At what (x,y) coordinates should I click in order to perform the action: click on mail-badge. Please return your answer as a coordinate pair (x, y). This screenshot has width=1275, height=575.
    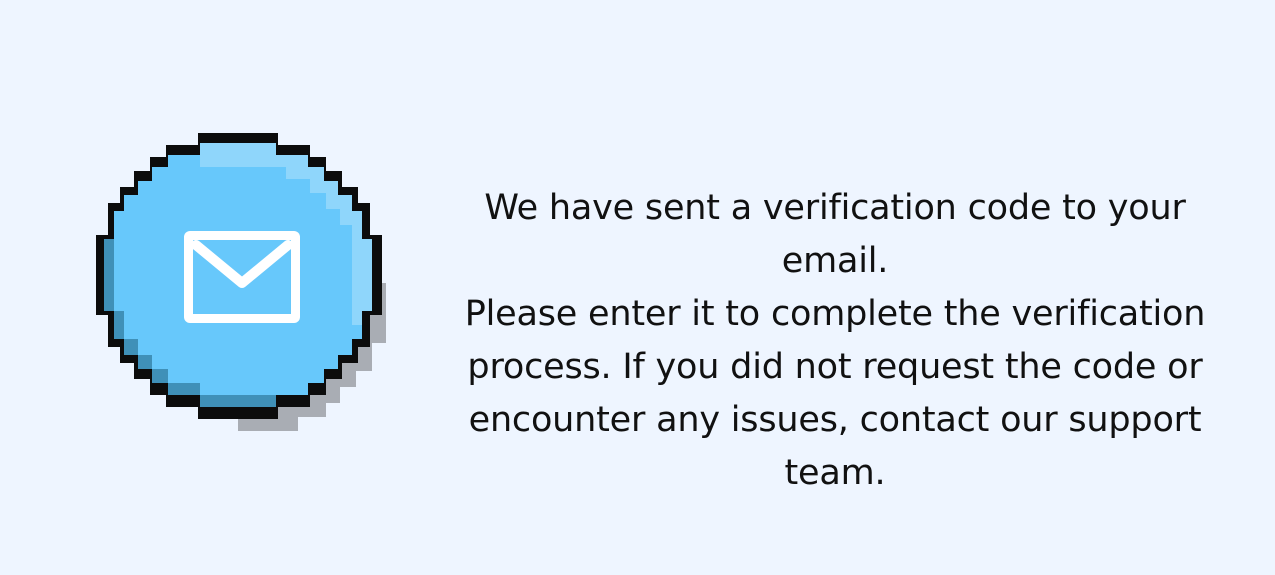
    Looking at the image, I should click on (250, 283).